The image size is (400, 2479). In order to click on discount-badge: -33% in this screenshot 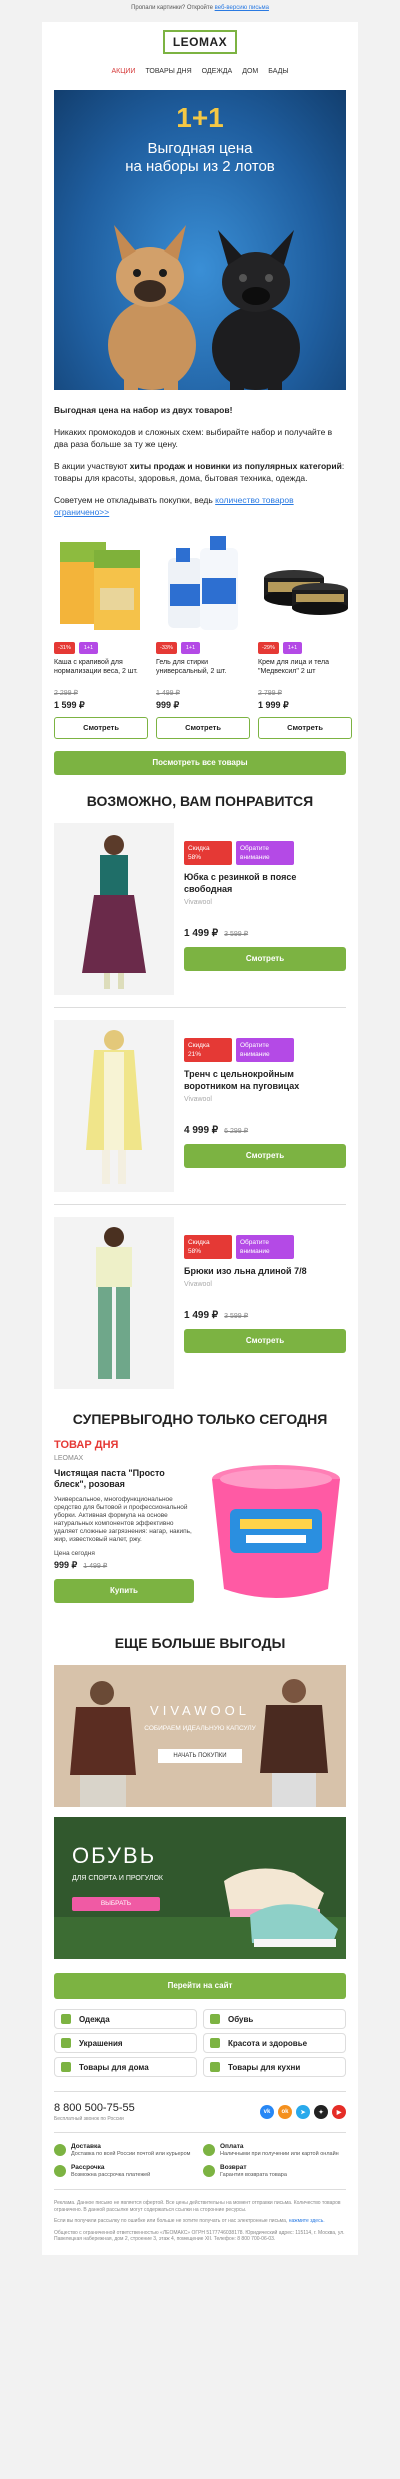, I will do `click(166, 648)`.